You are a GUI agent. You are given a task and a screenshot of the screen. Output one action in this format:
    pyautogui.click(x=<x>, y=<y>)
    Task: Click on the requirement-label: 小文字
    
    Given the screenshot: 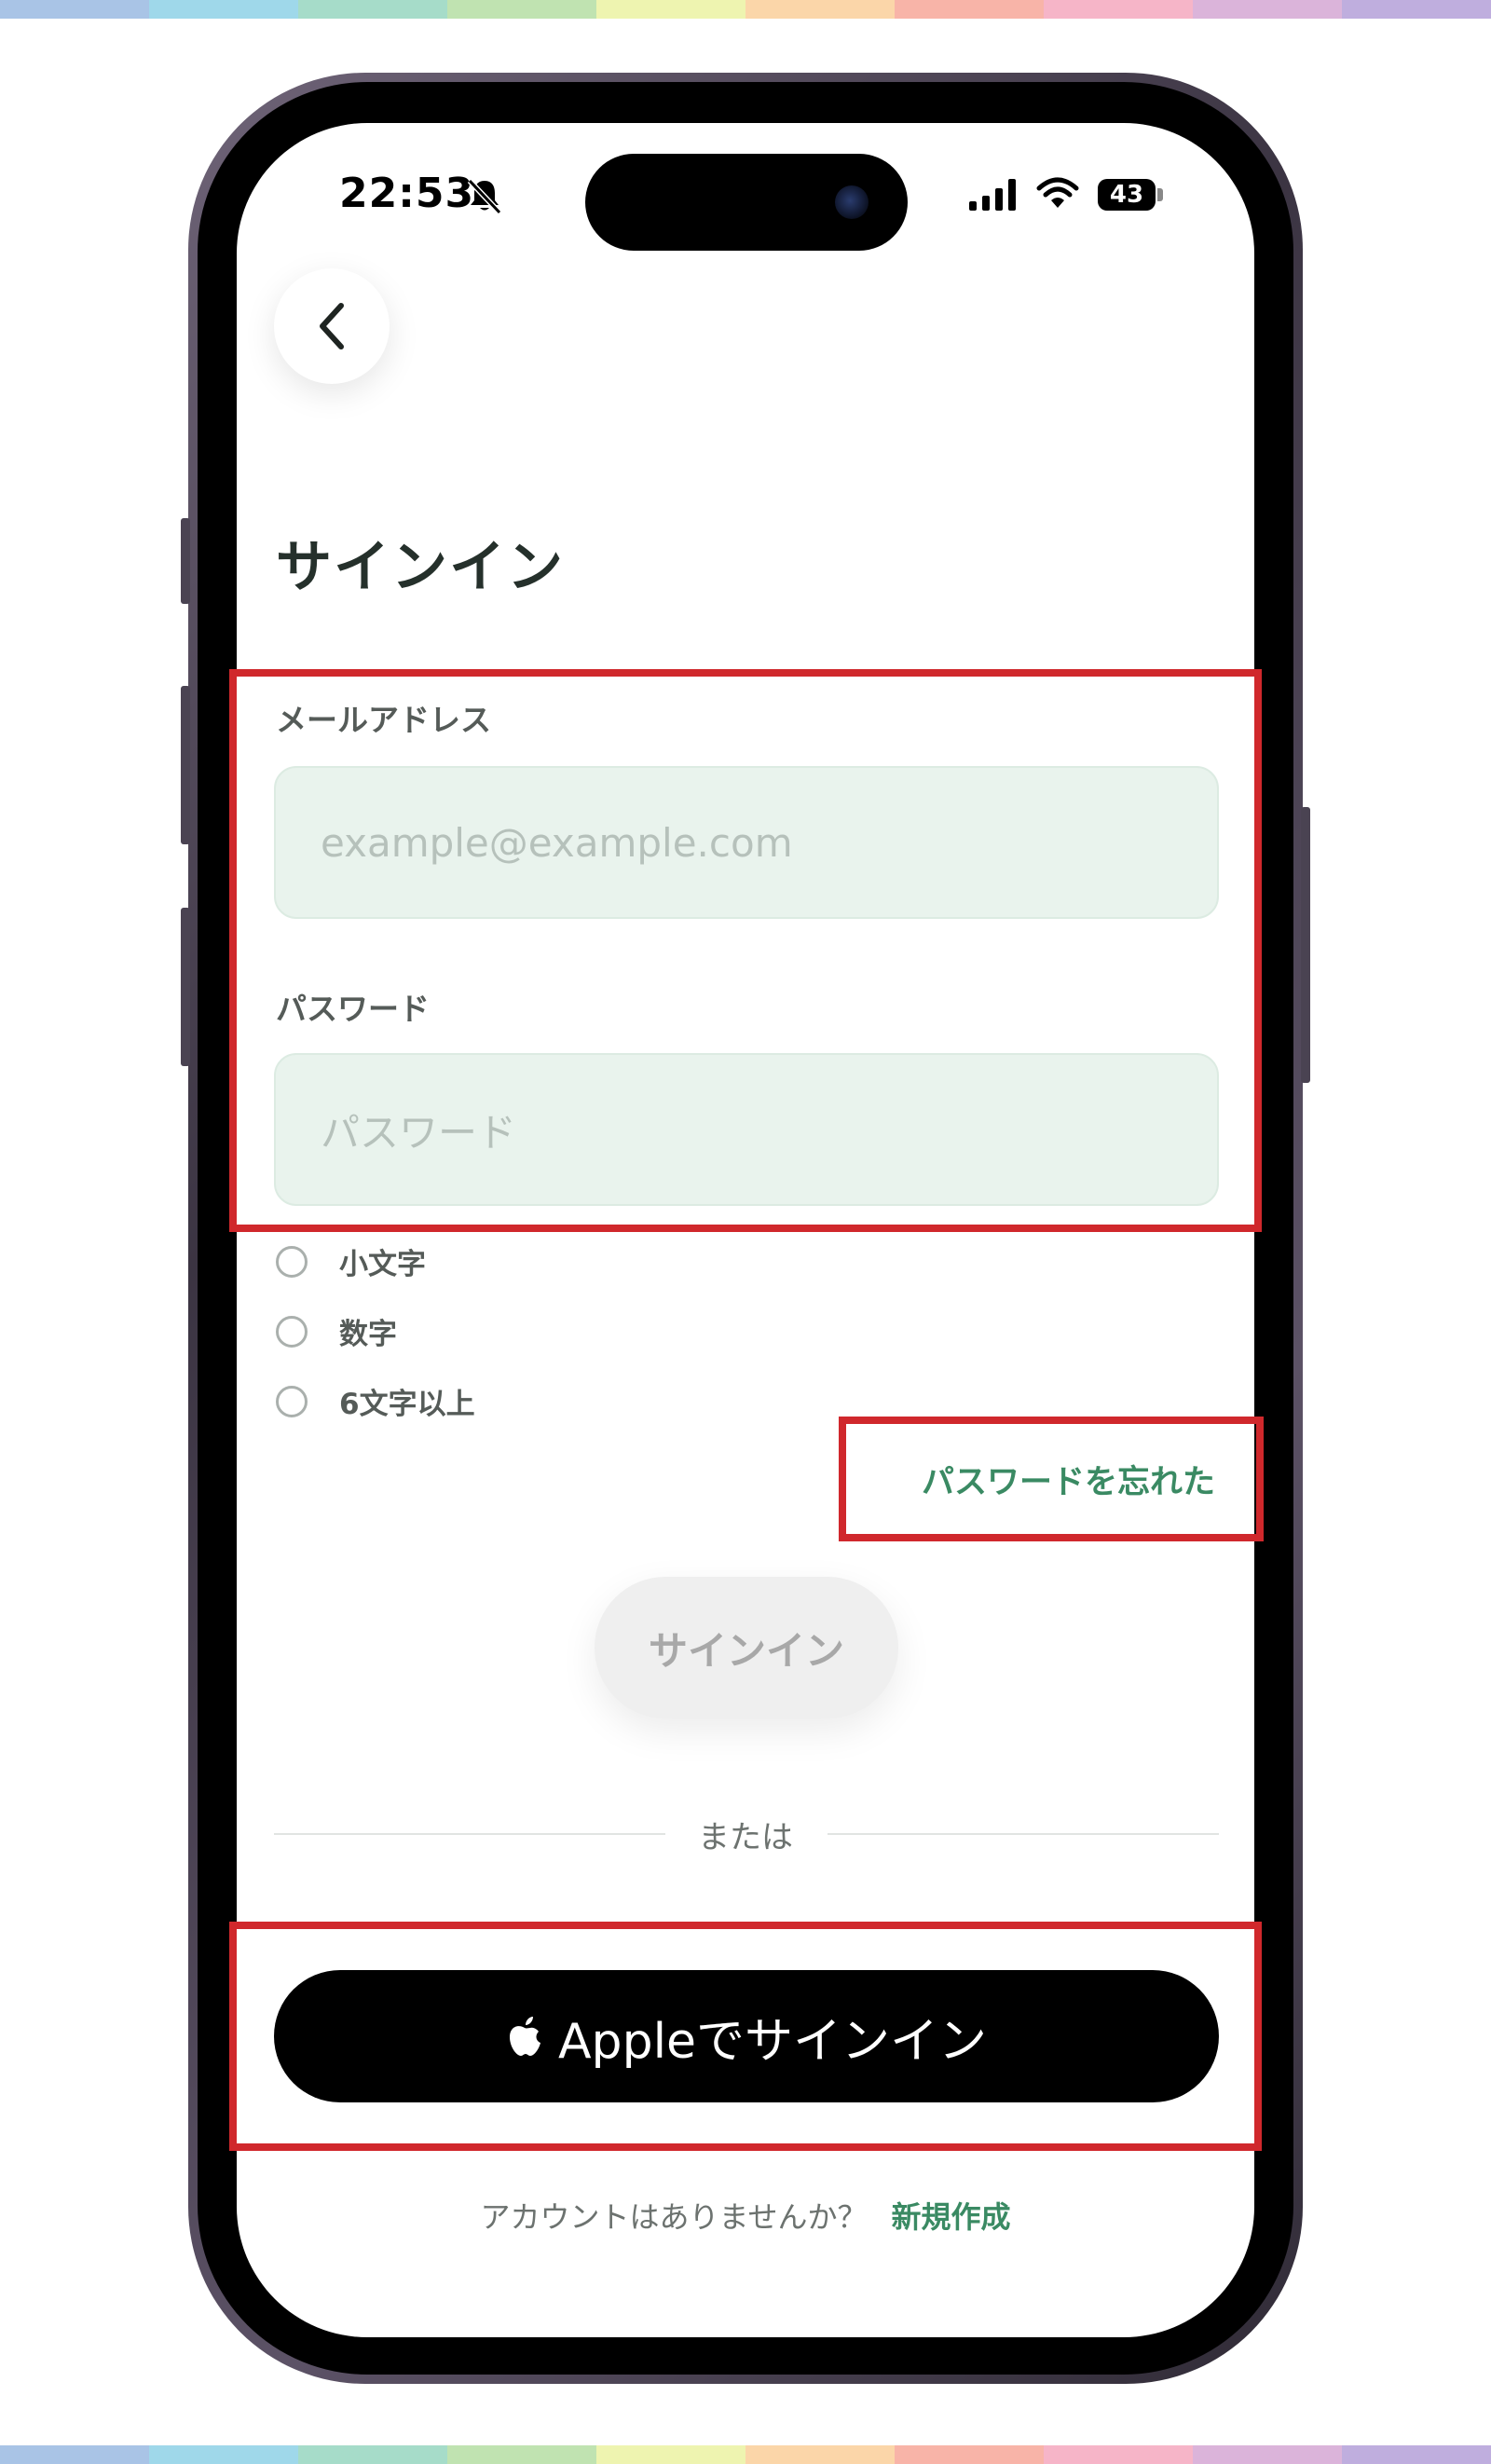 What is the action you would take?
    pyautogui.click(x=383, y=1264)
    